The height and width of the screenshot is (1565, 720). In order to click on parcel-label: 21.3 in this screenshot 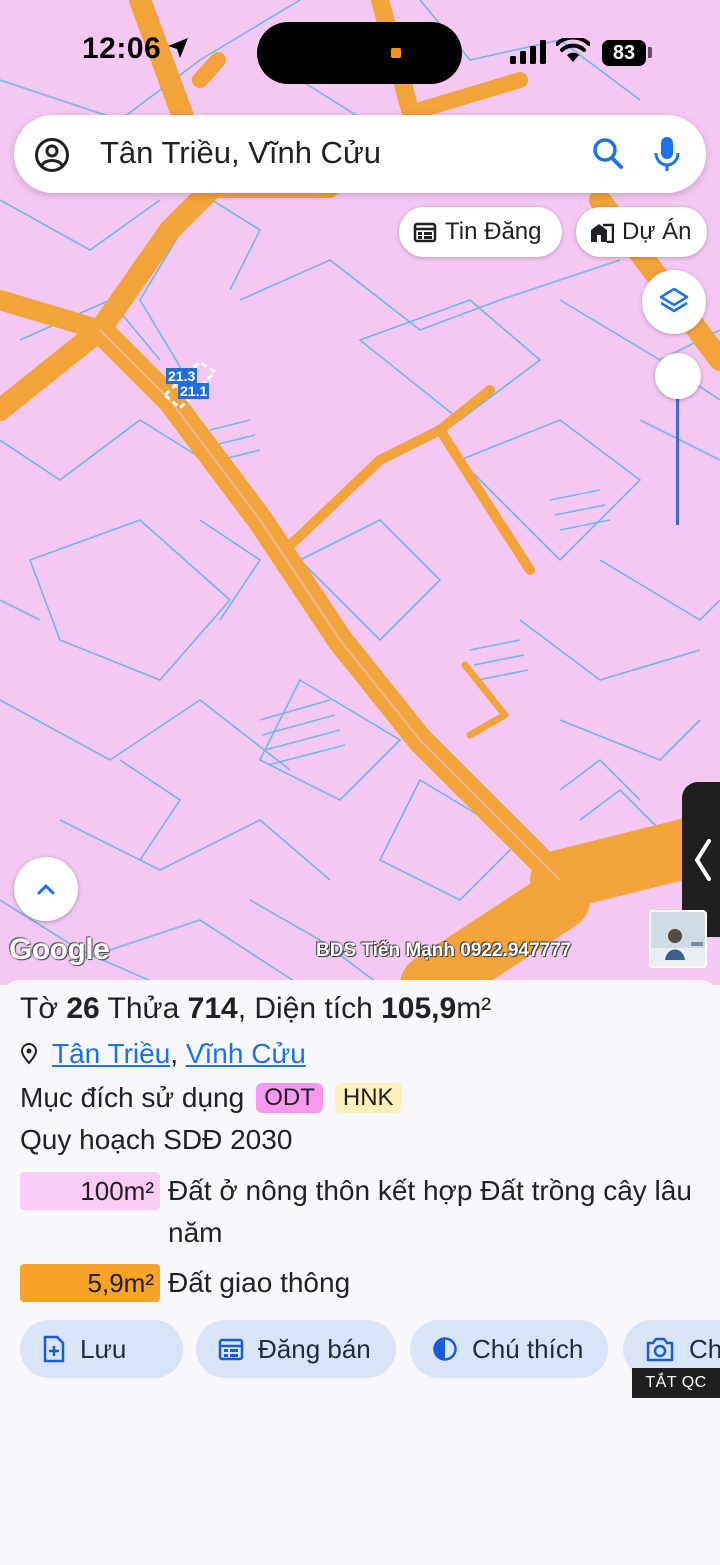, I will do `click(182, 376)`.